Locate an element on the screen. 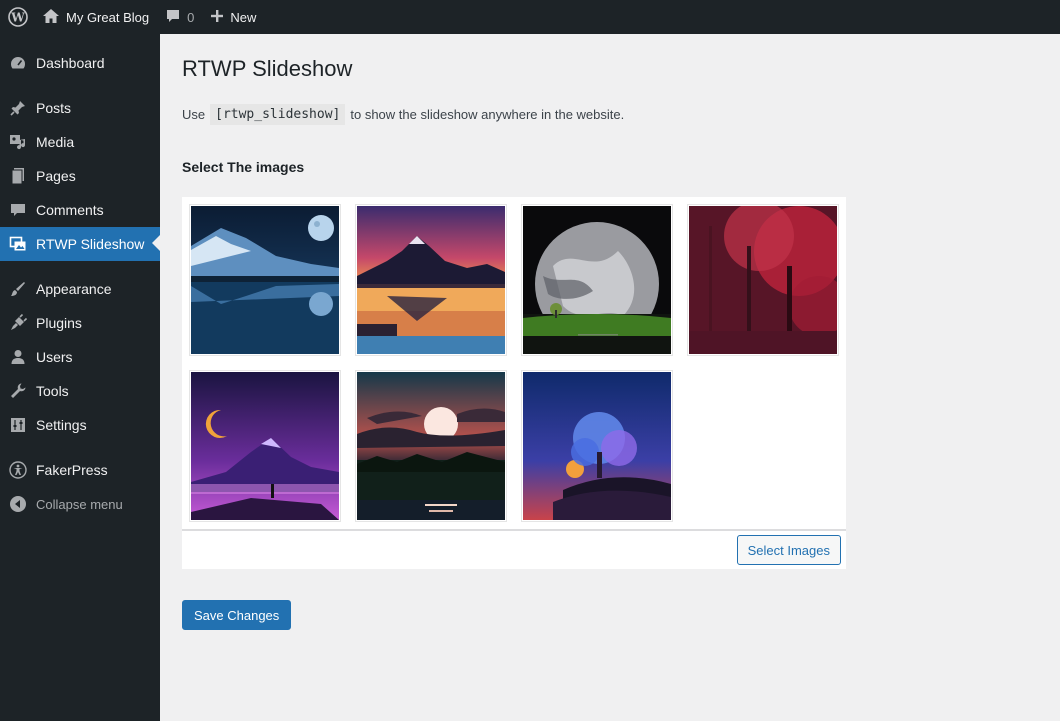 Image resolution: width=1060 pixels, height=721 pixels. menu-item-rtwp-slideshow: RTWP Slideshow is located at coordinates (80, 244).